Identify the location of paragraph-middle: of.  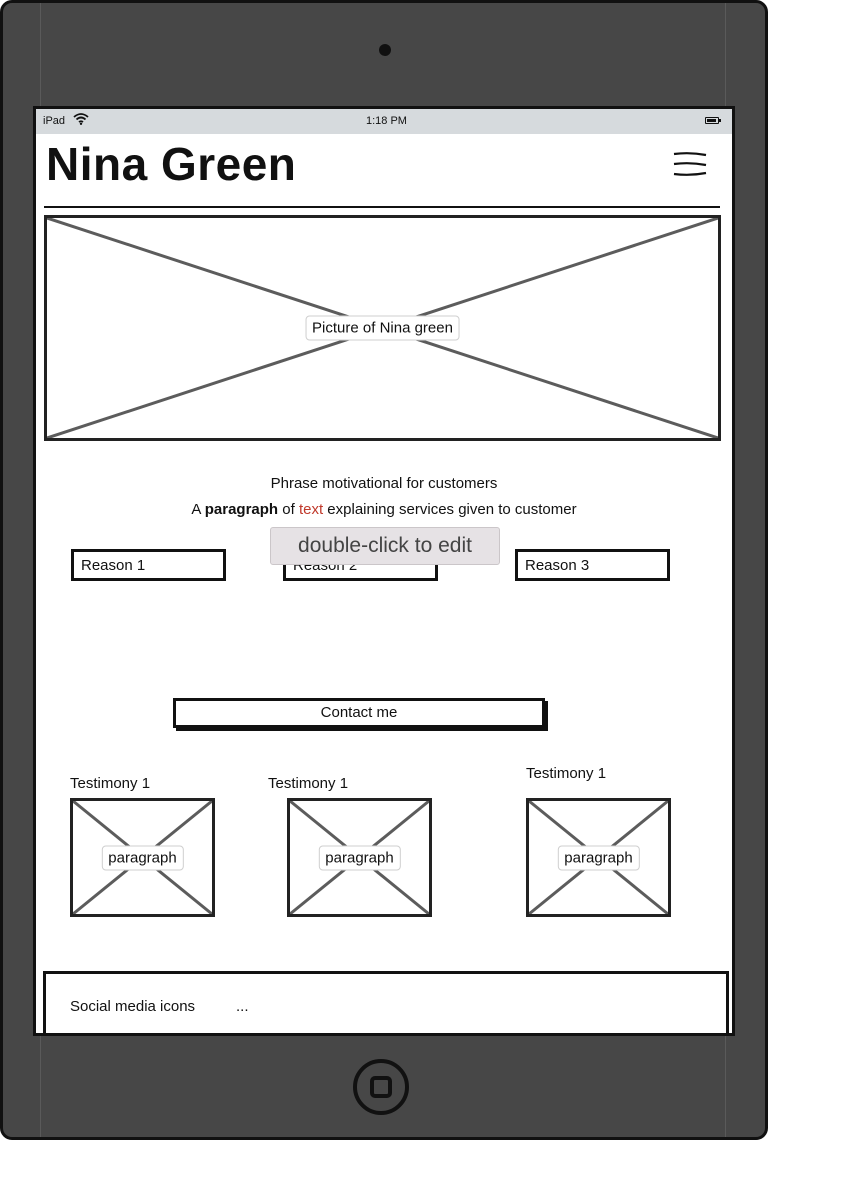
(288, 509).